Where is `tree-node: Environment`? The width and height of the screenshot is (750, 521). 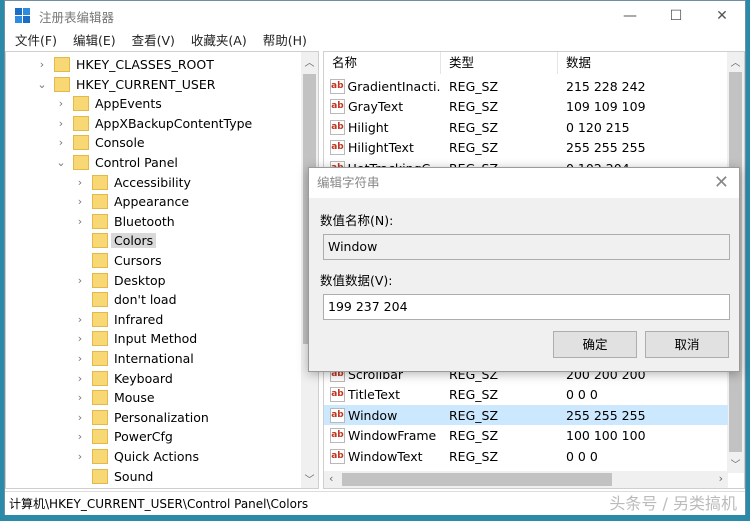 tree-node: Environment is located at coordinates (116, 487).